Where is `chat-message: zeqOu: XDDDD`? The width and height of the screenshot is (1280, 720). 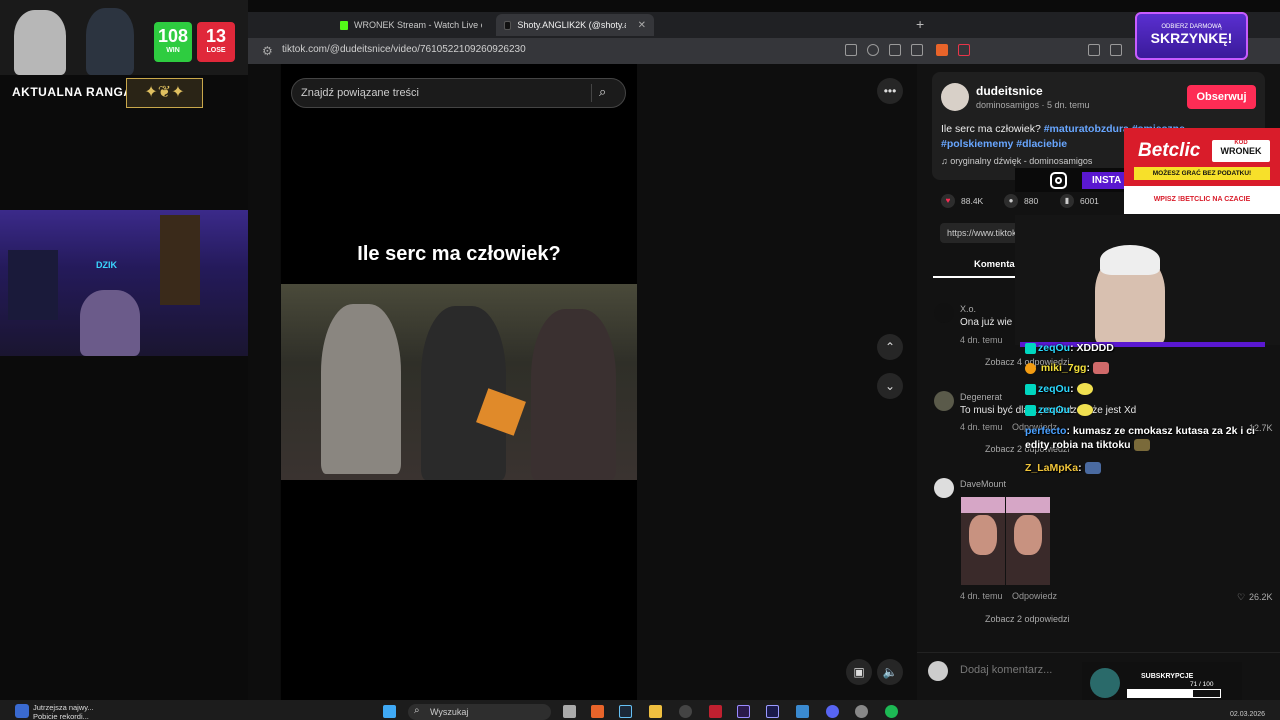
chat-message: zeqOu: XDDDD is located at coordinates (1145, 348).